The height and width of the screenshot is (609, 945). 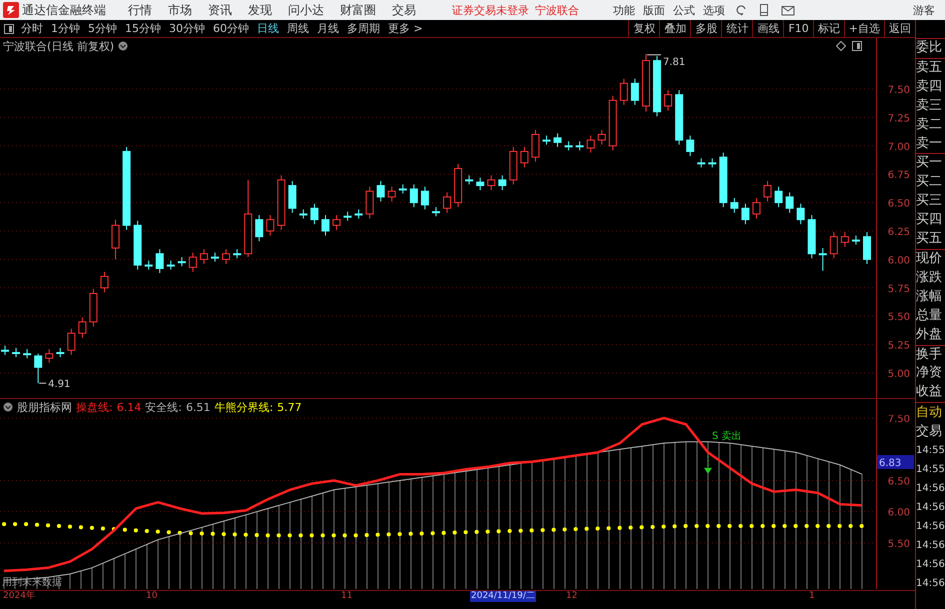 I want to click on legend-label: 操盘线:, so click(x=94, y=407).